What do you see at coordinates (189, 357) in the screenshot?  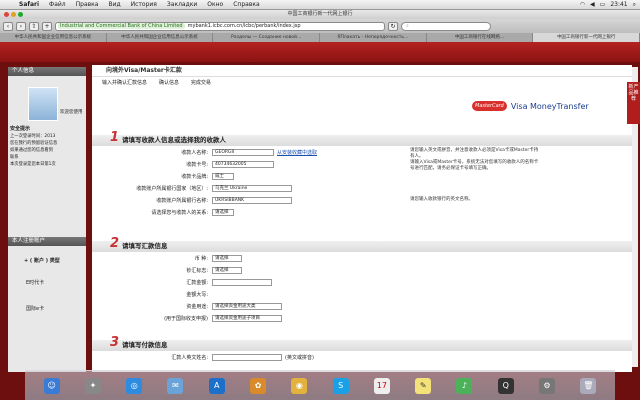 I see `field-label: 汇款人英文姓名:` at bounding box center [189, 357].